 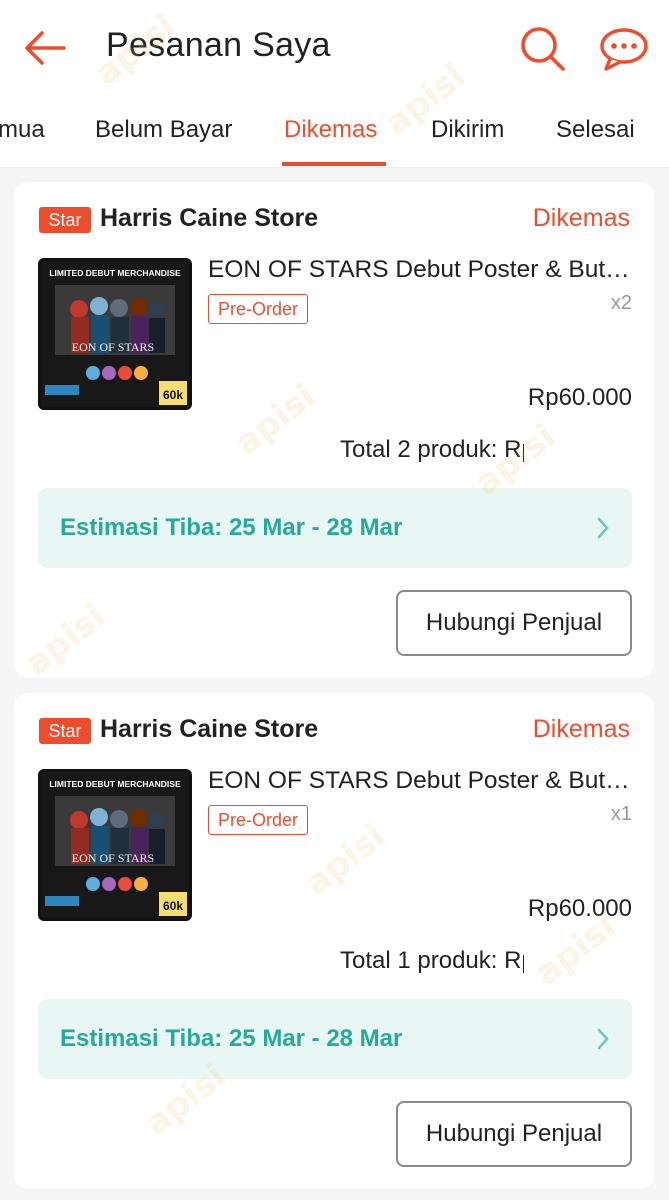 I want to click on back-button, so click(x=45, y=48).